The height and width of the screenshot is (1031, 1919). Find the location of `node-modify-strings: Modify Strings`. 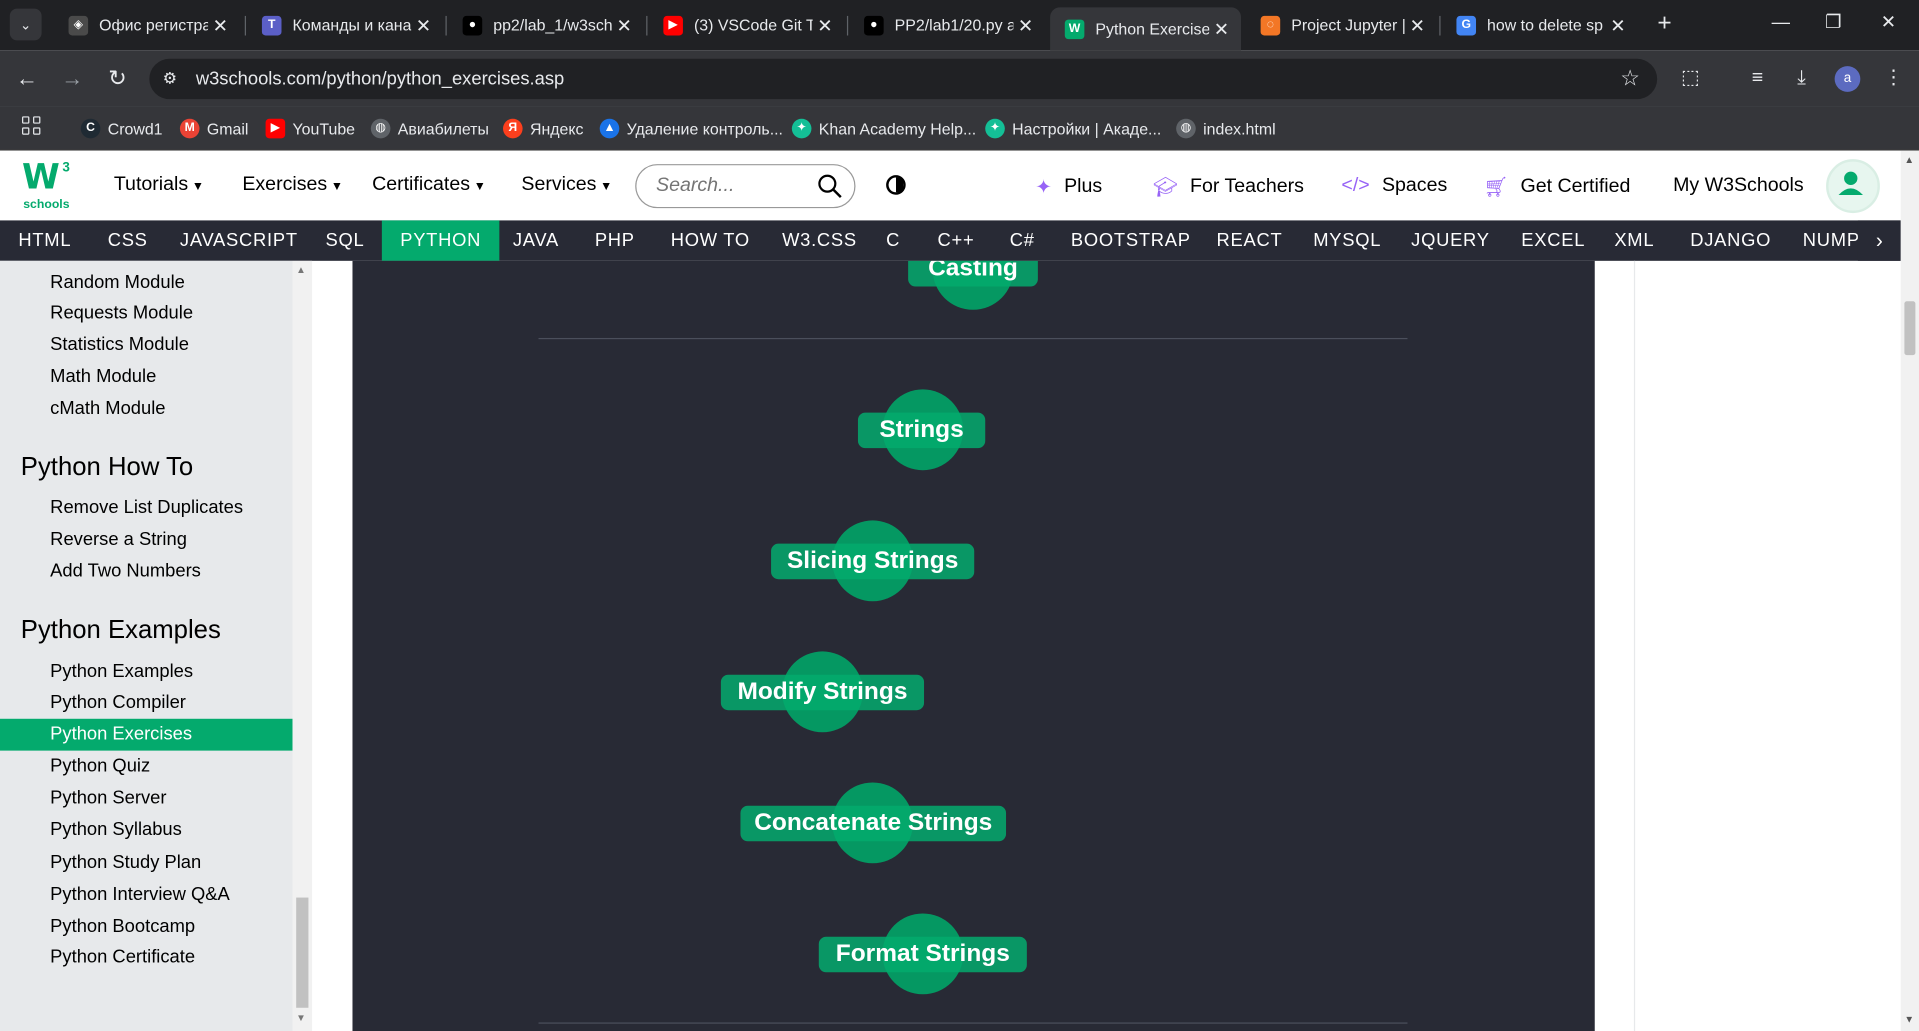

node-modify-strings: Modify Strings is located at coordinates (822, 693).